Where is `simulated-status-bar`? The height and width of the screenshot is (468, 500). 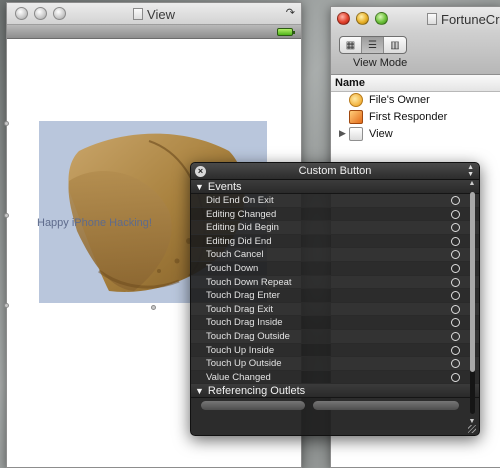
simulated-status-bar is located at coordinates (154, 32).